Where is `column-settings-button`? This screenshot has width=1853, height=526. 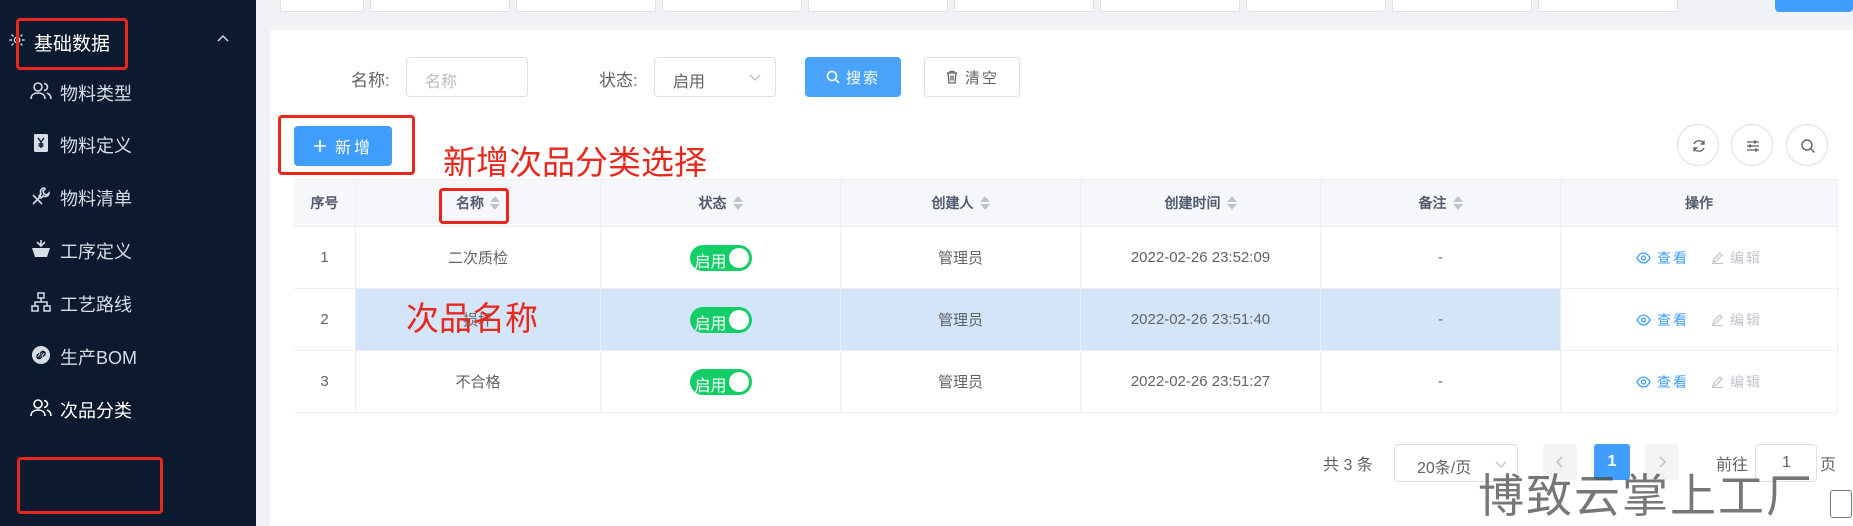
column-settings-button is located at coordinates (1752, 145).